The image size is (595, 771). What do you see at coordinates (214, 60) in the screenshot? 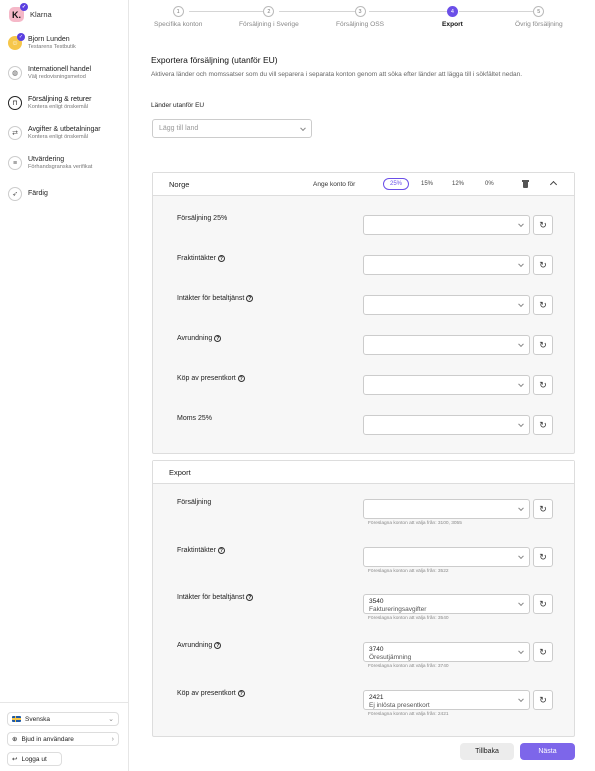
I see `page-title: Exportera försäljning (utanför EU)` at bounding box center [214, 60].